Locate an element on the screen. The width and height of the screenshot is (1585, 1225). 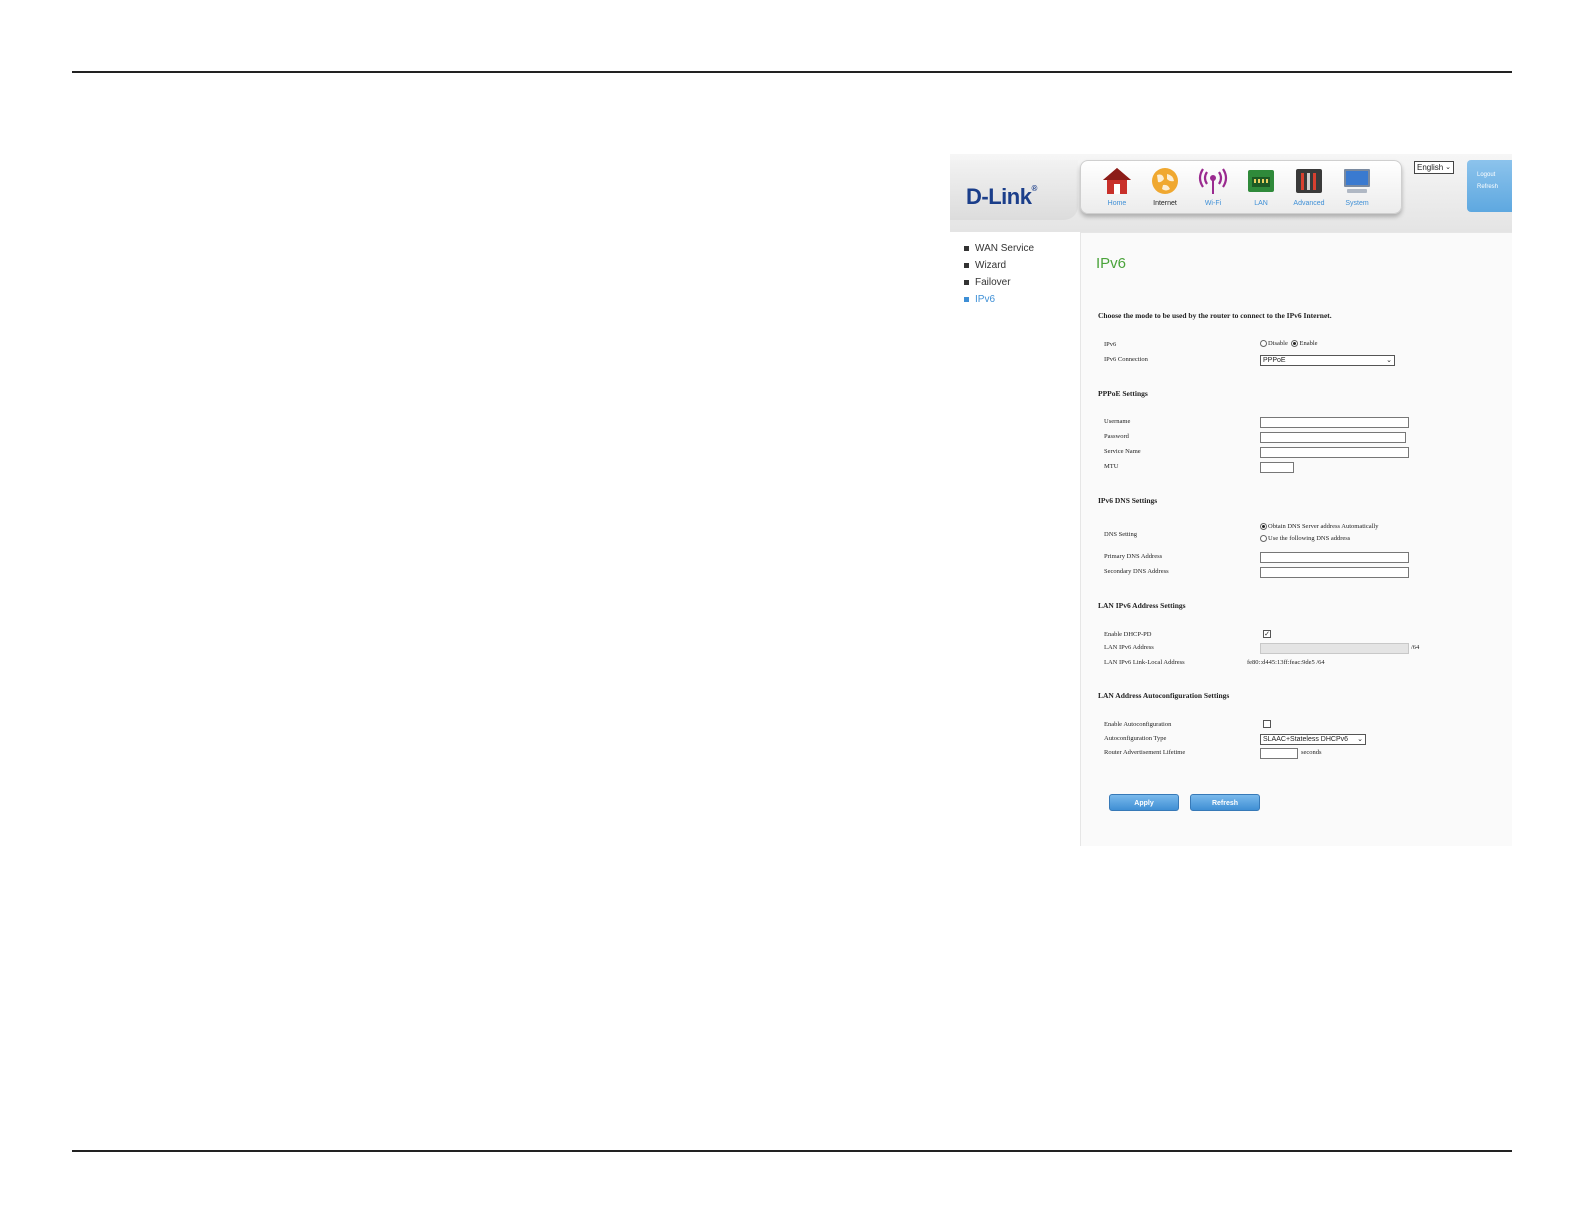
nav-internet: Internet is located at coordinates (1165, 188).